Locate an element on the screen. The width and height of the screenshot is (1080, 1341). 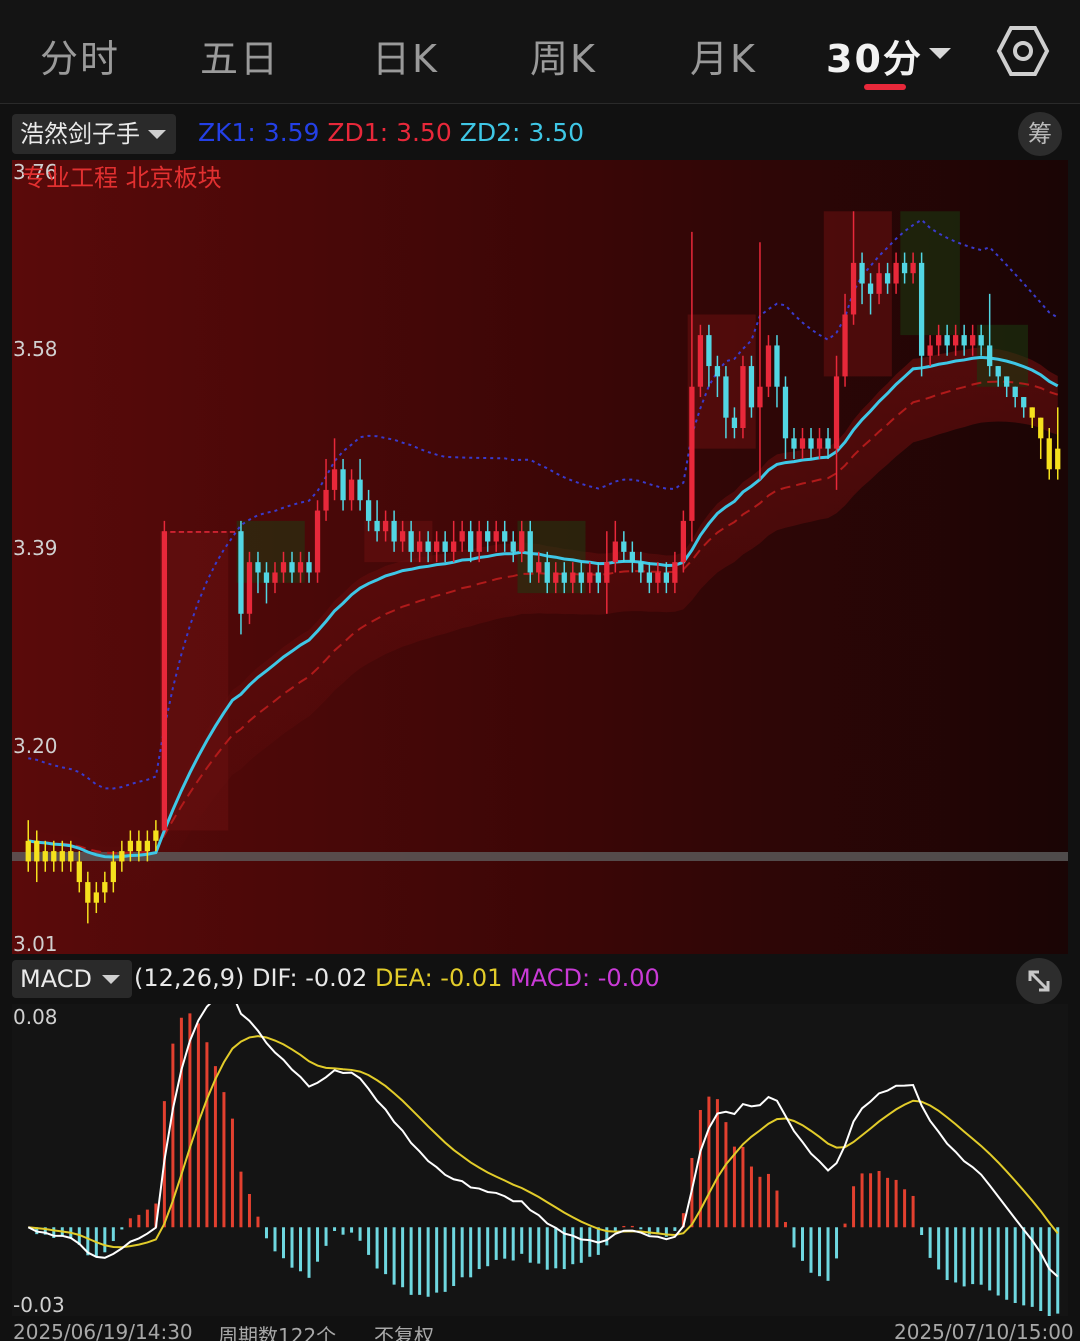
end-time: 2025/07/10/15:00 is located at coordinates (984, 1330).